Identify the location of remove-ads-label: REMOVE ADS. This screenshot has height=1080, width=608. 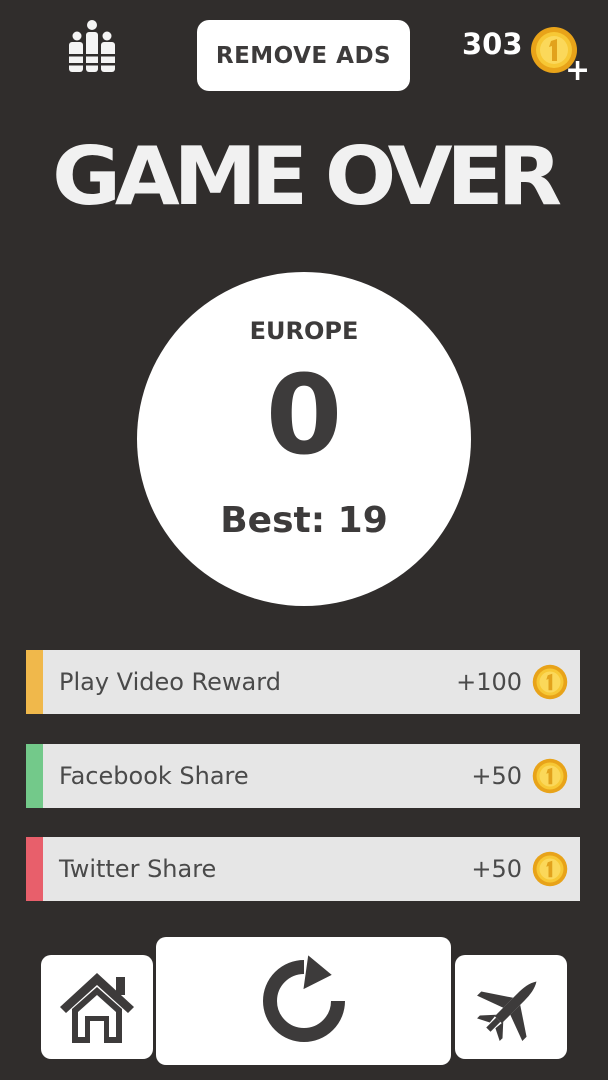
(303, 55).